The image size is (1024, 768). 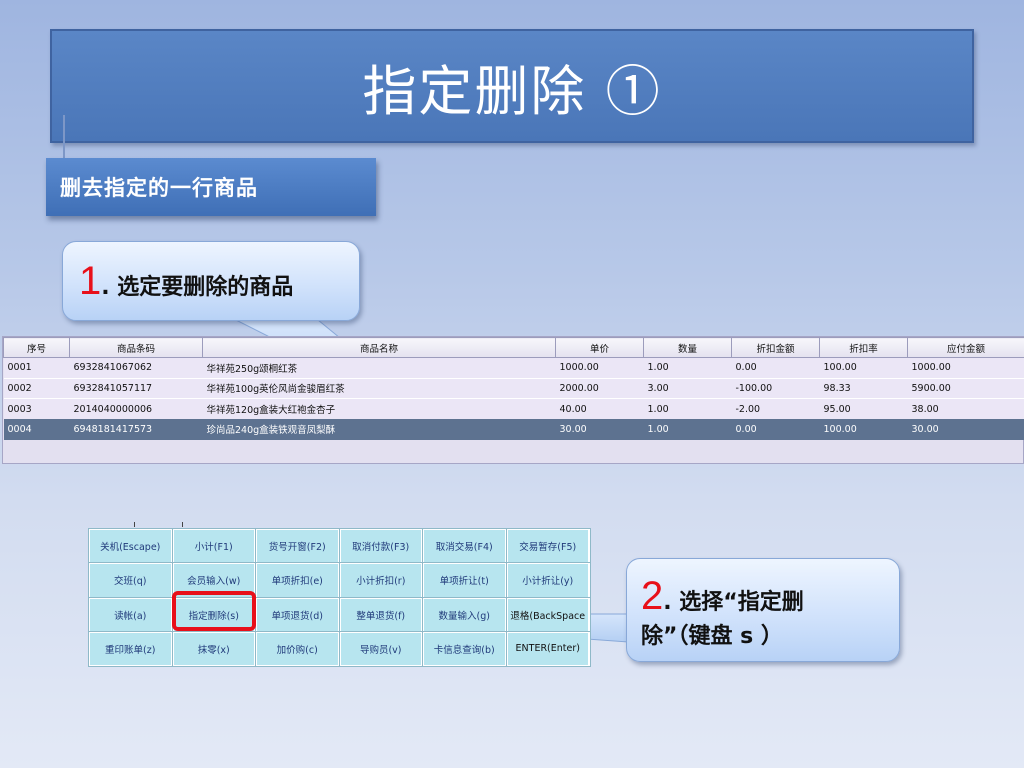 I want to click on callout-step-2-text: 2. 选择“指定删 除”（键盘 s ）, so click(x=770, y=615).